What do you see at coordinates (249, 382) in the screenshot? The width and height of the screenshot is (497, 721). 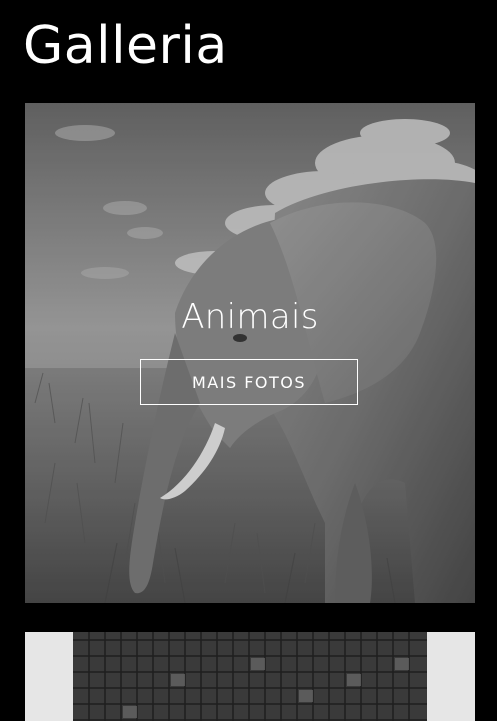 I see `more-photos-button: MAIS FOTOS` at bounding box center [249, 382].